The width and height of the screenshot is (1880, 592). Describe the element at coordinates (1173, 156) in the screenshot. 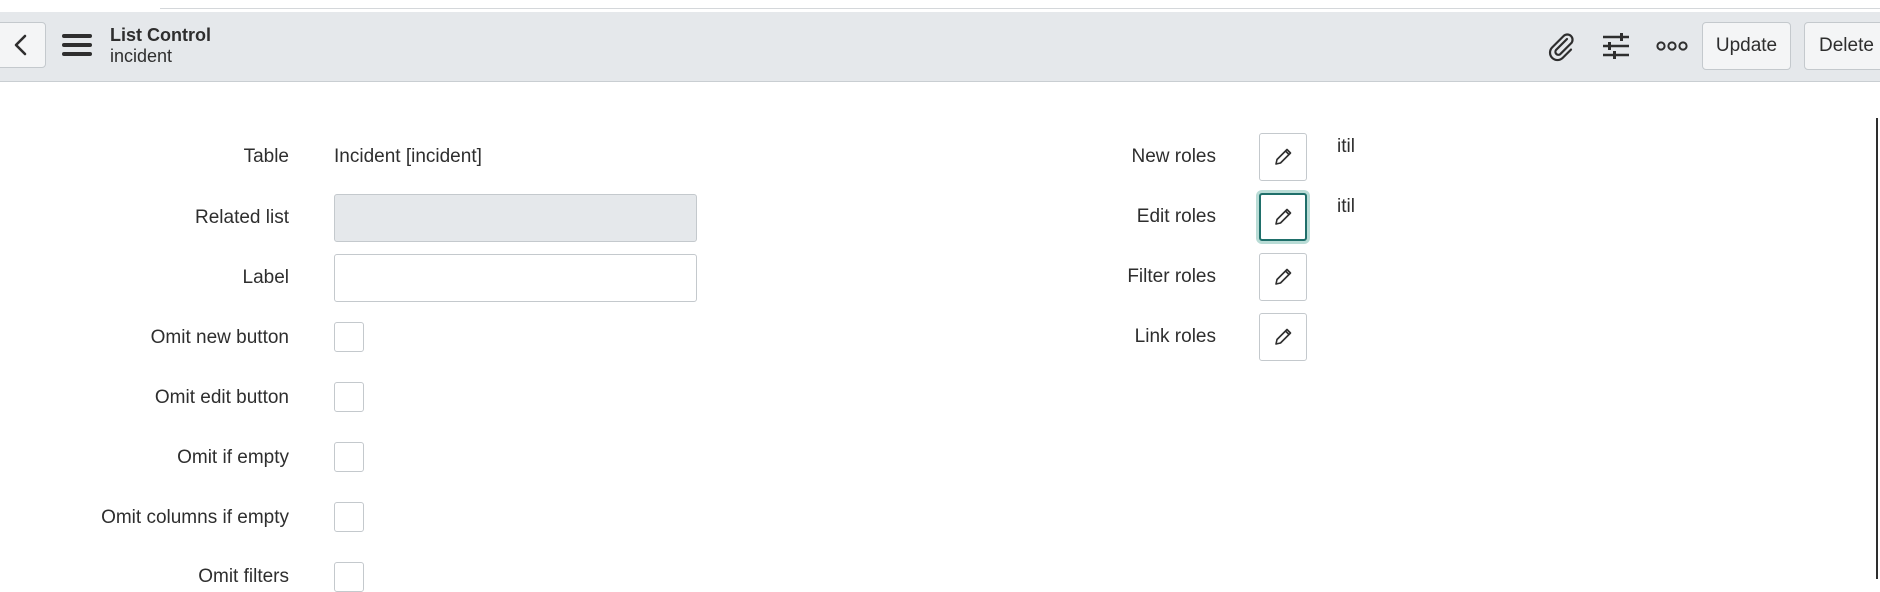

I see `new-roles-label: New roles` at that location.